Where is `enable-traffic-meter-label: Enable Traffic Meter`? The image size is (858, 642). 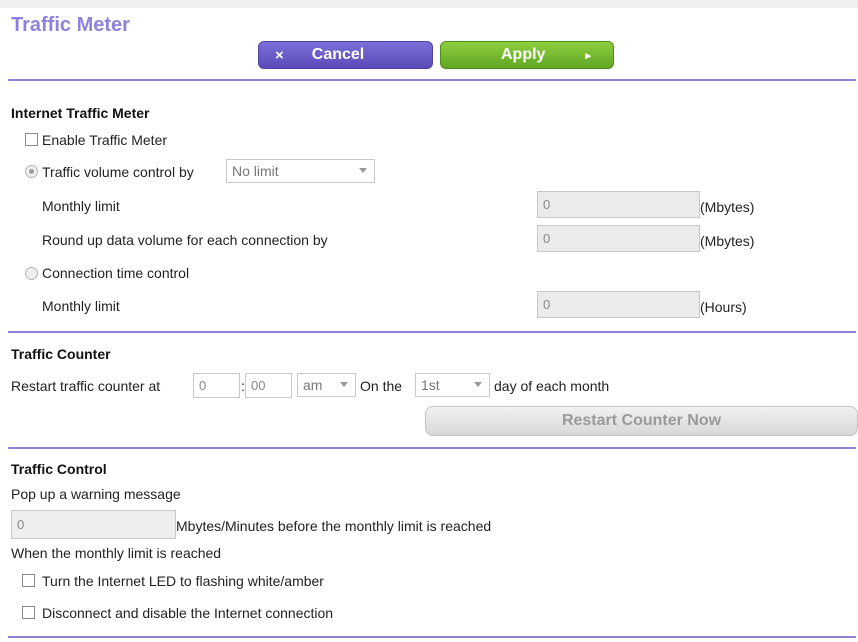 enable-traffic-meter-label: Enable Traffic Meter is located at coordinates (105, 140).